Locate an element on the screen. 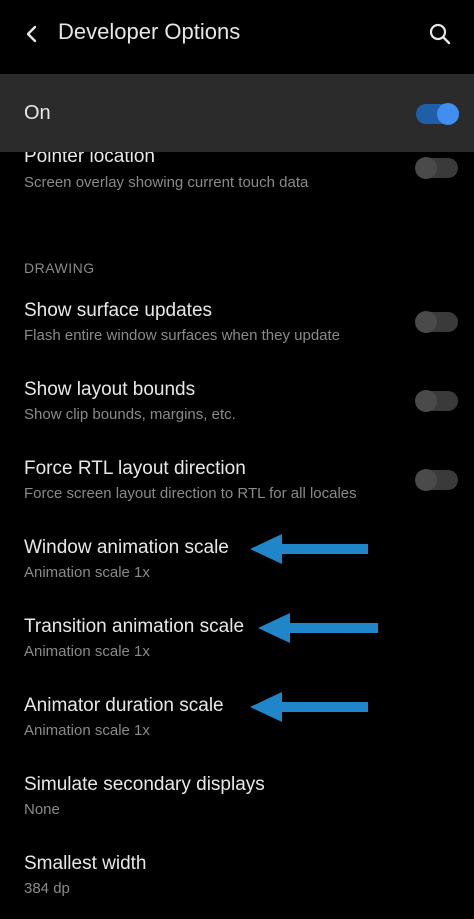 The image size is (474, 919). master-switch-toggle is located at coordinates (437, 114).